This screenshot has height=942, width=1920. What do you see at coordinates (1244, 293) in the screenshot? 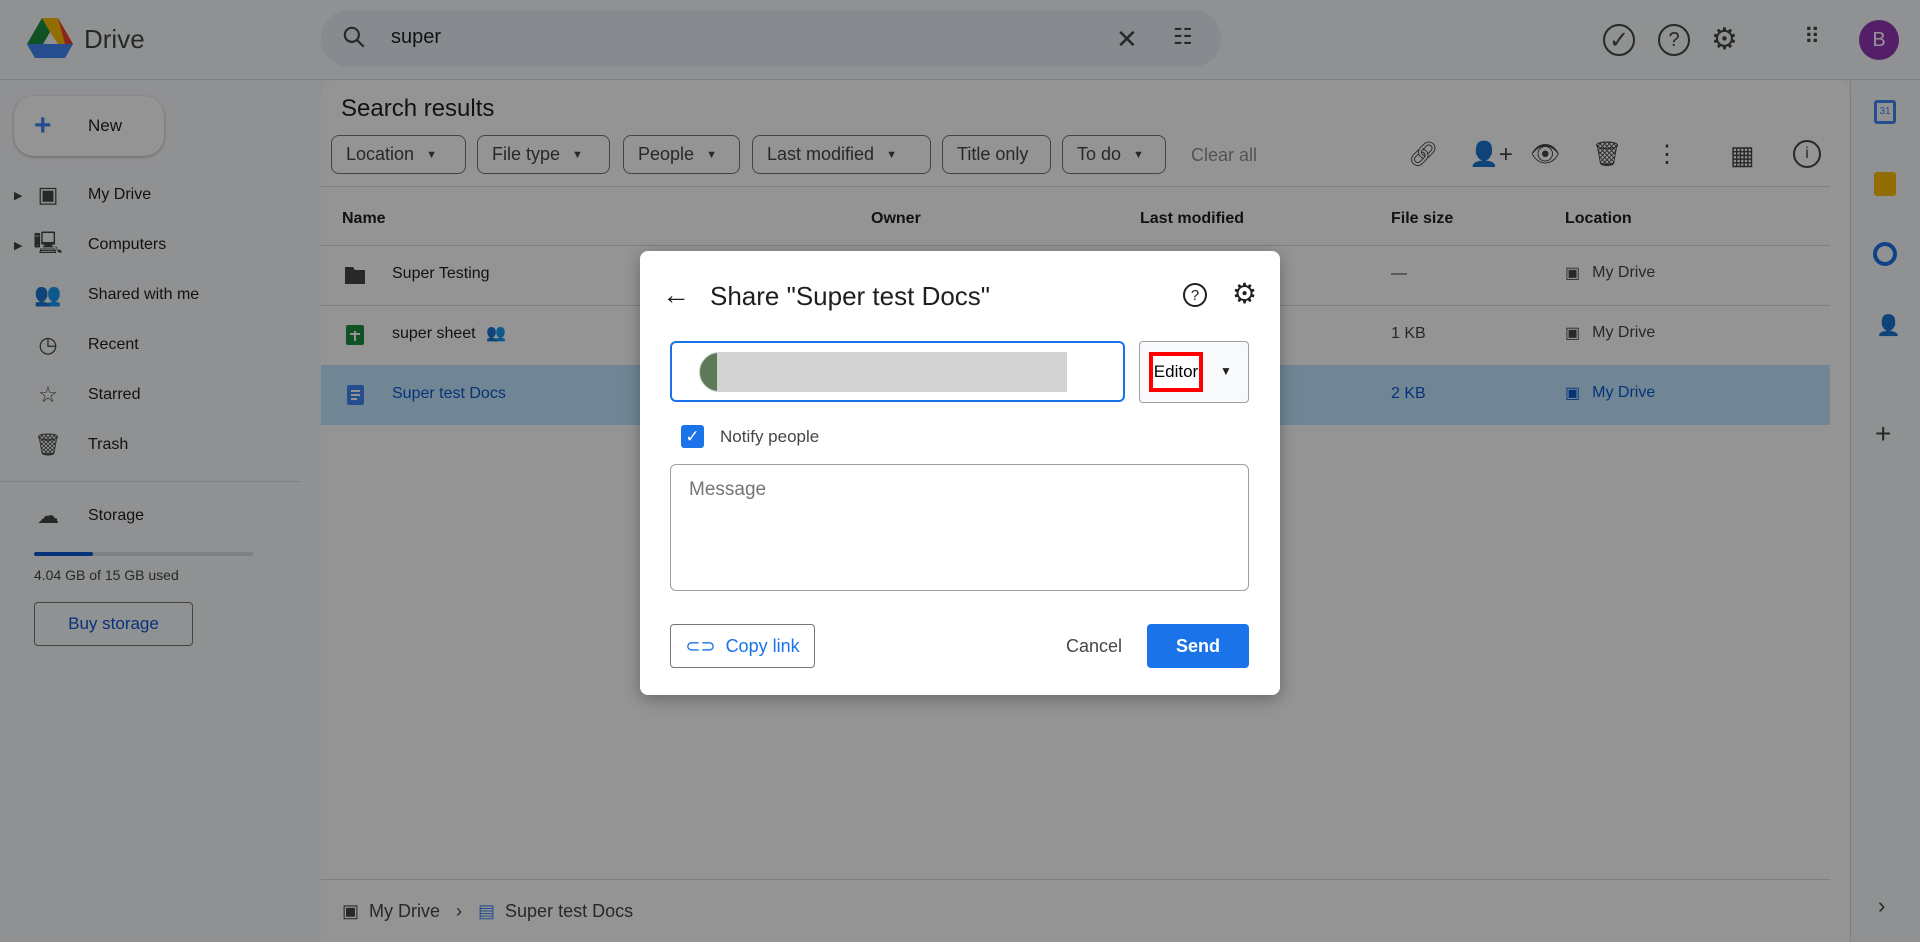
I see `settings-icon: ⚙` at bounding box center [1244, 293].